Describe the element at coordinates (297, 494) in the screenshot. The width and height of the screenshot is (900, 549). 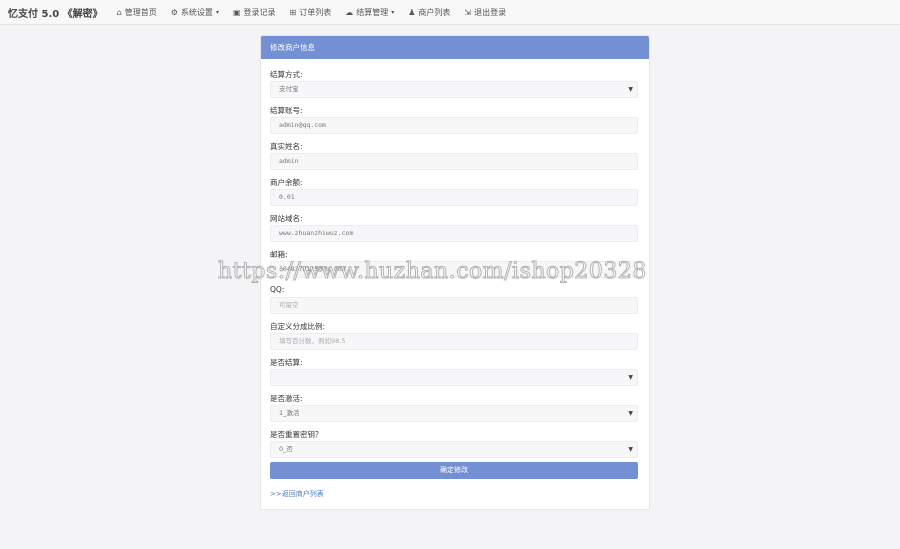
I see `back-to-merchants-link: >>返回商户列表` at that location.